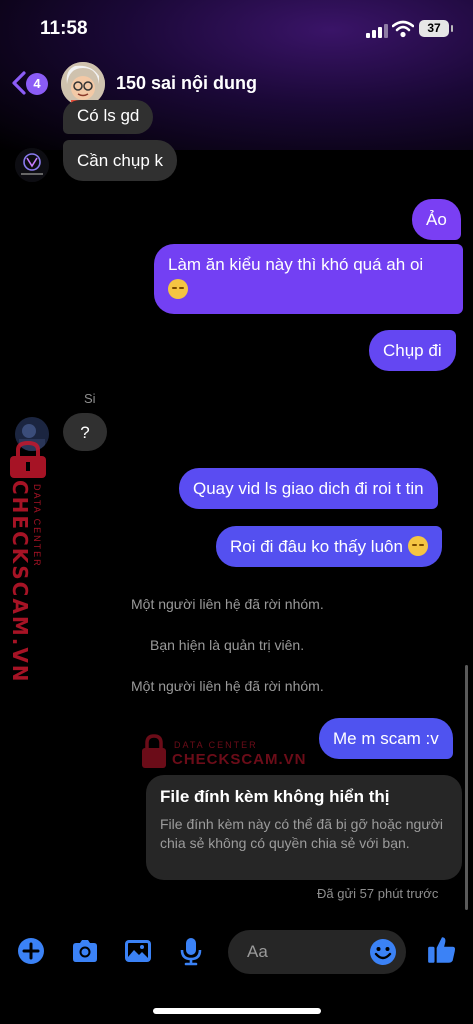 The image size is (473, 1024). I want to click on message-input: Aa, so click(317, 952).